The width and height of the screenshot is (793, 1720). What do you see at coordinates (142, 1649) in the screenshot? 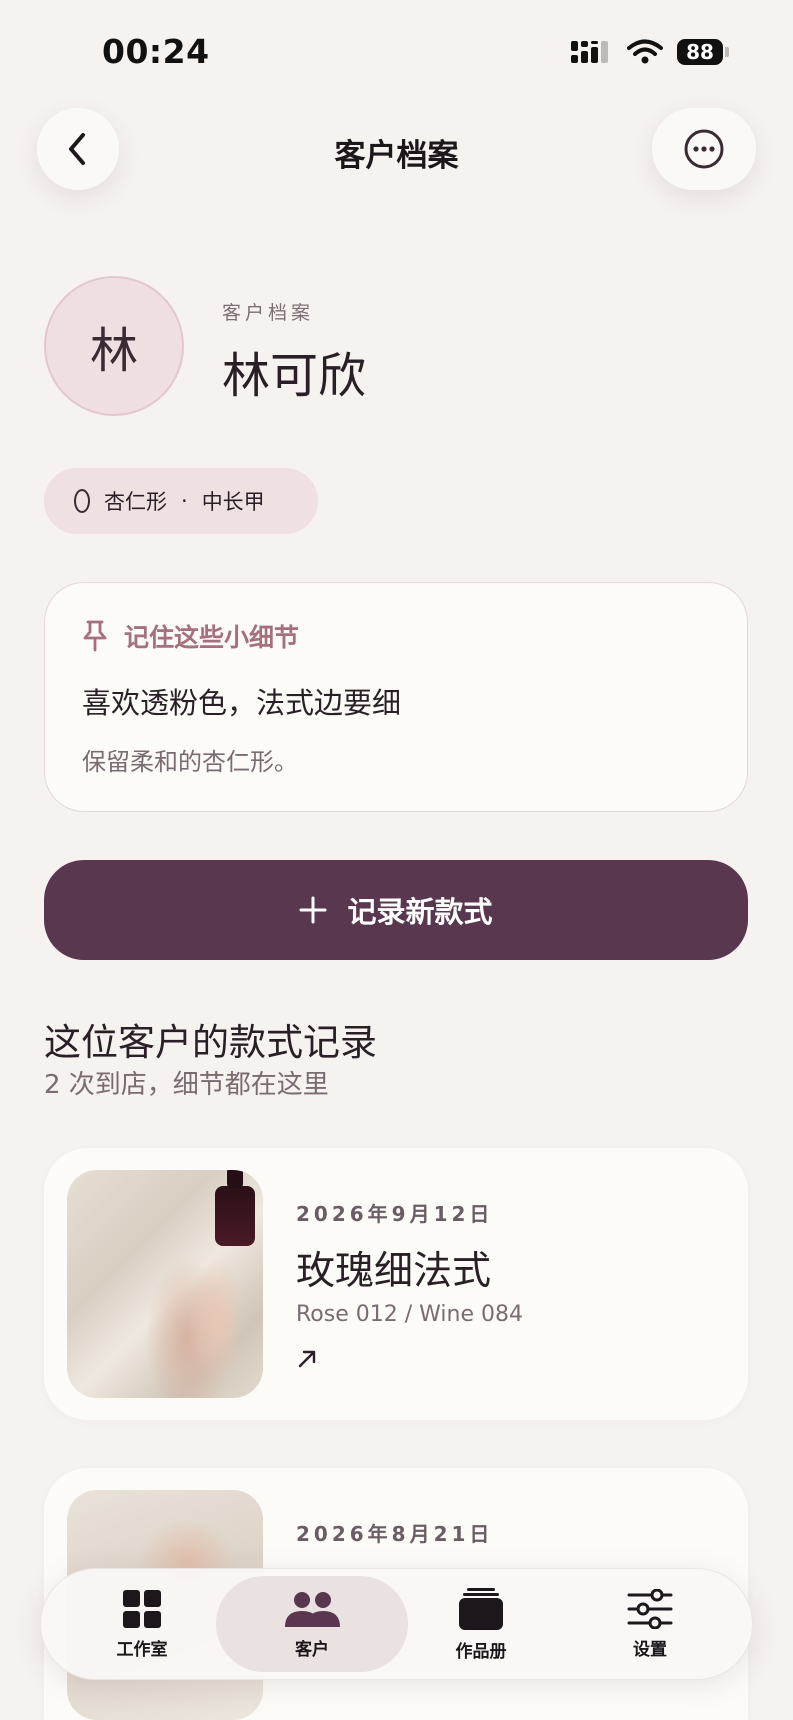
I see `tab-studio-label: 工作室` at bounding box center [142, 1649].